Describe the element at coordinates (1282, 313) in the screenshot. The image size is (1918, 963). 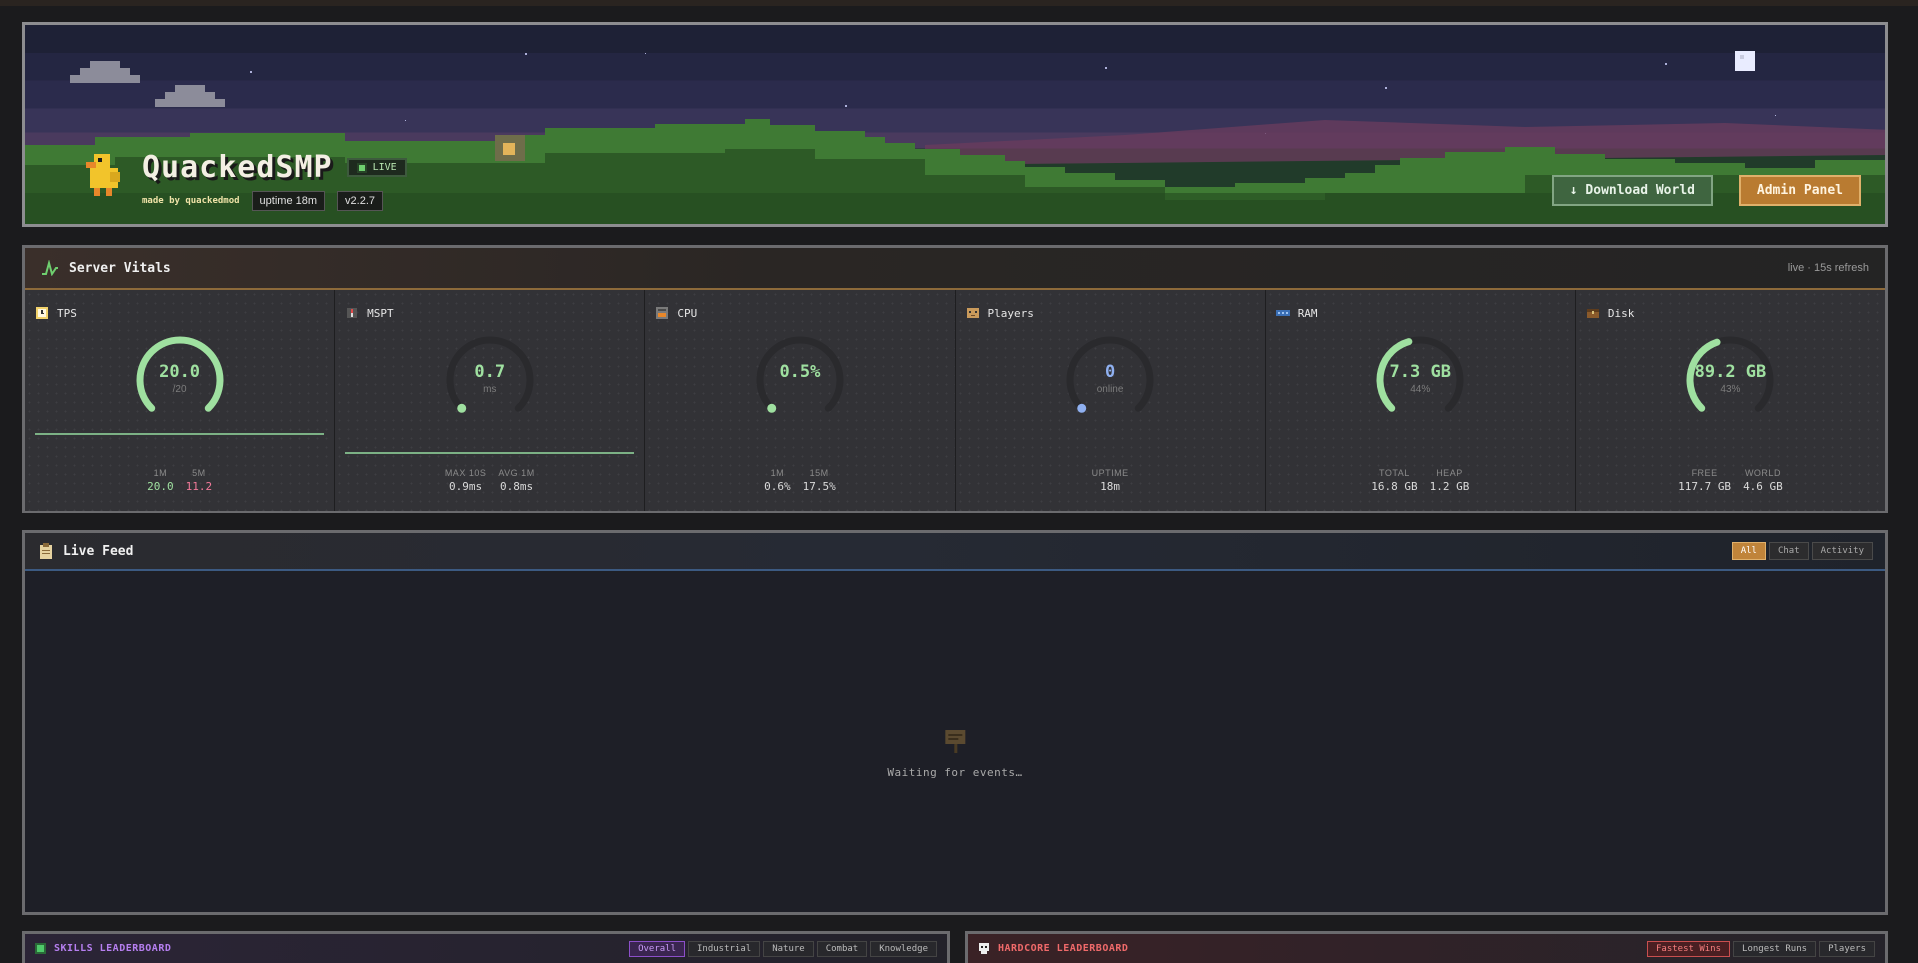
I see `memory-icon` at that location.